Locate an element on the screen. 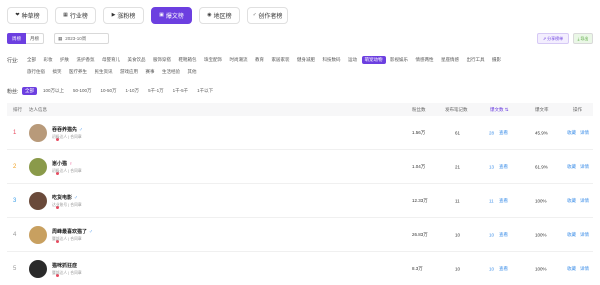 The height and width of the screenshot is (285, 600). tab-3: ▣ 爆文榜 is located at coordinates (171, 15).